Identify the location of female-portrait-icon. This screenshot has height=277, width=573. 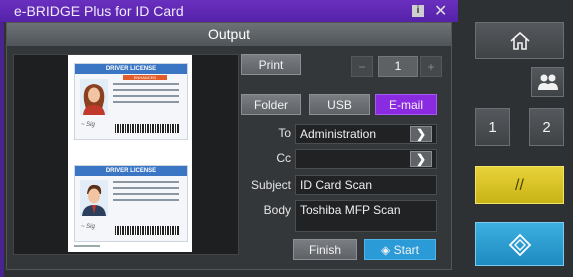
(94, 97).